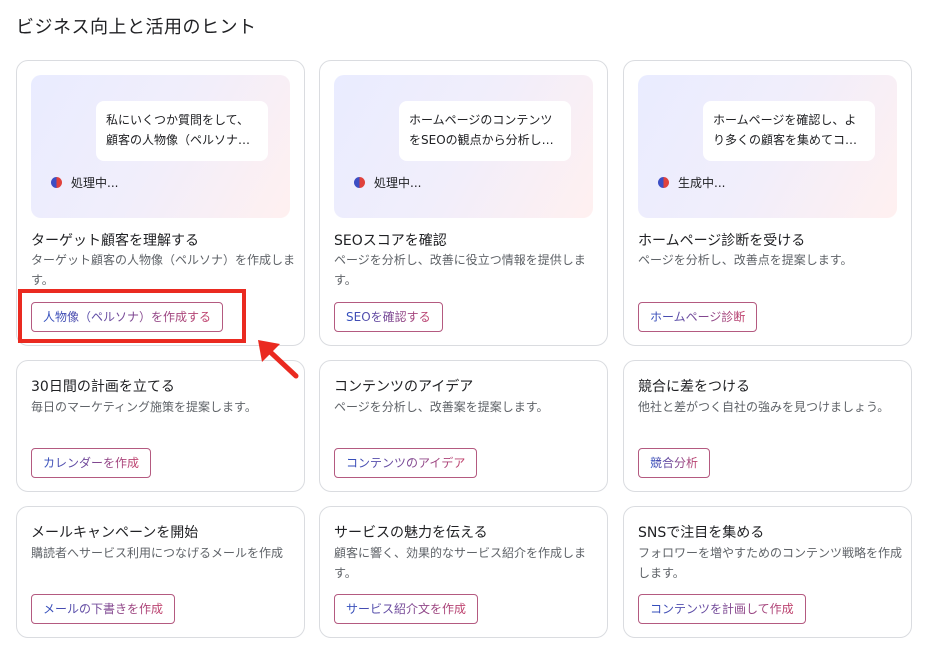 The width and height of the screenshot is (950, 664). Describe the element at coordinates (767, 426) in the screenshot. I see `card-competitor: 競合に差をつける 他社と差がつく自社の強みを見つけましょう。 競合分析` at that location.